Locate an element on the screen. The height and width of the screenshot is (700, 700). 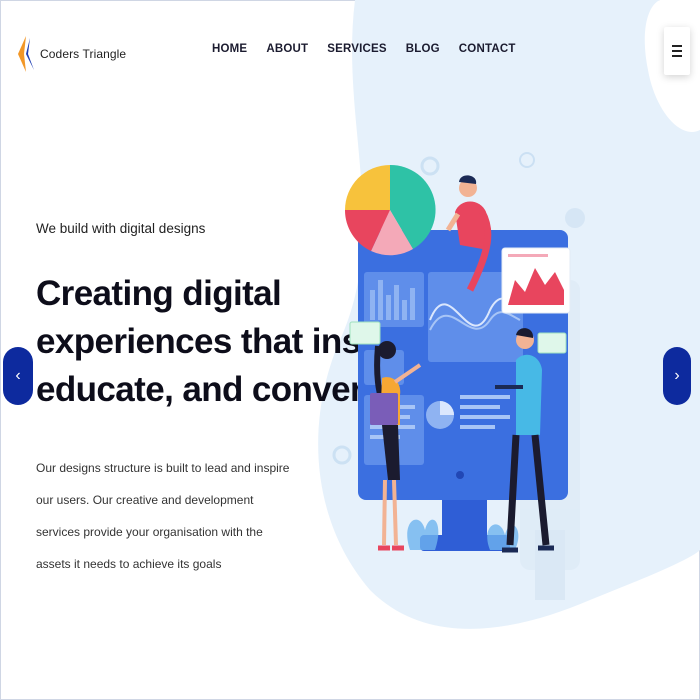
chevron-left-icon: ‹ is located at coordinates (18, 375).